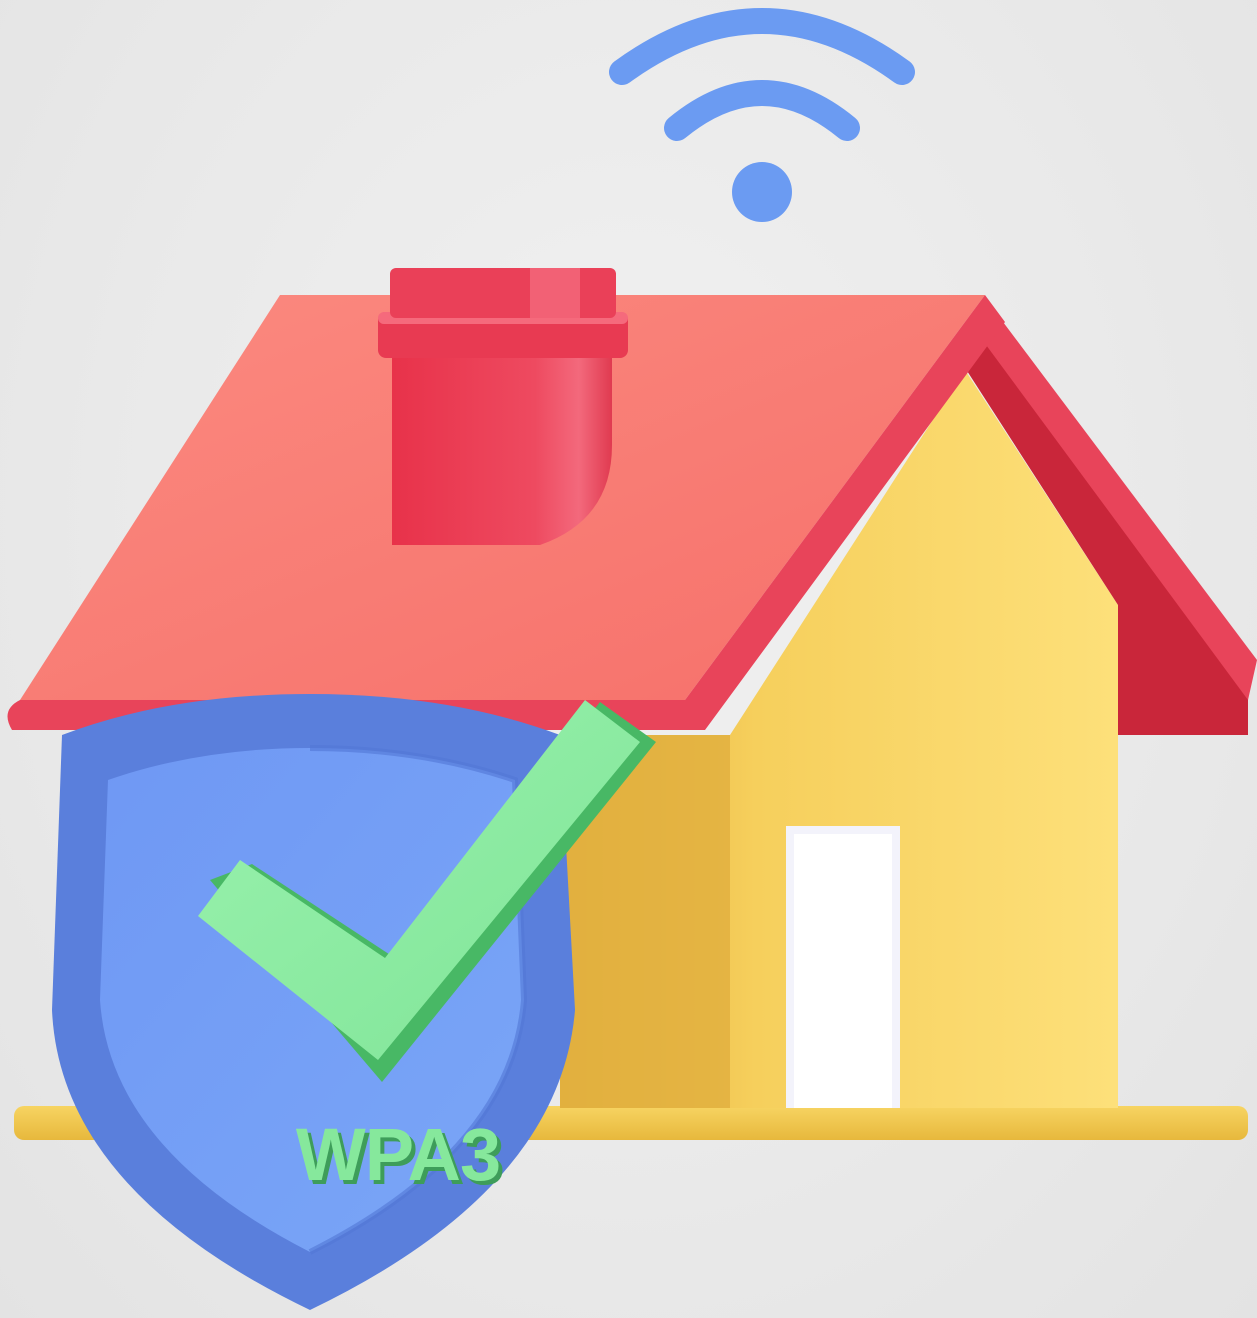  What do you see at coordinates (503, 406) in the screenshot?
I see `chimney` at bounding box center [503, 406].